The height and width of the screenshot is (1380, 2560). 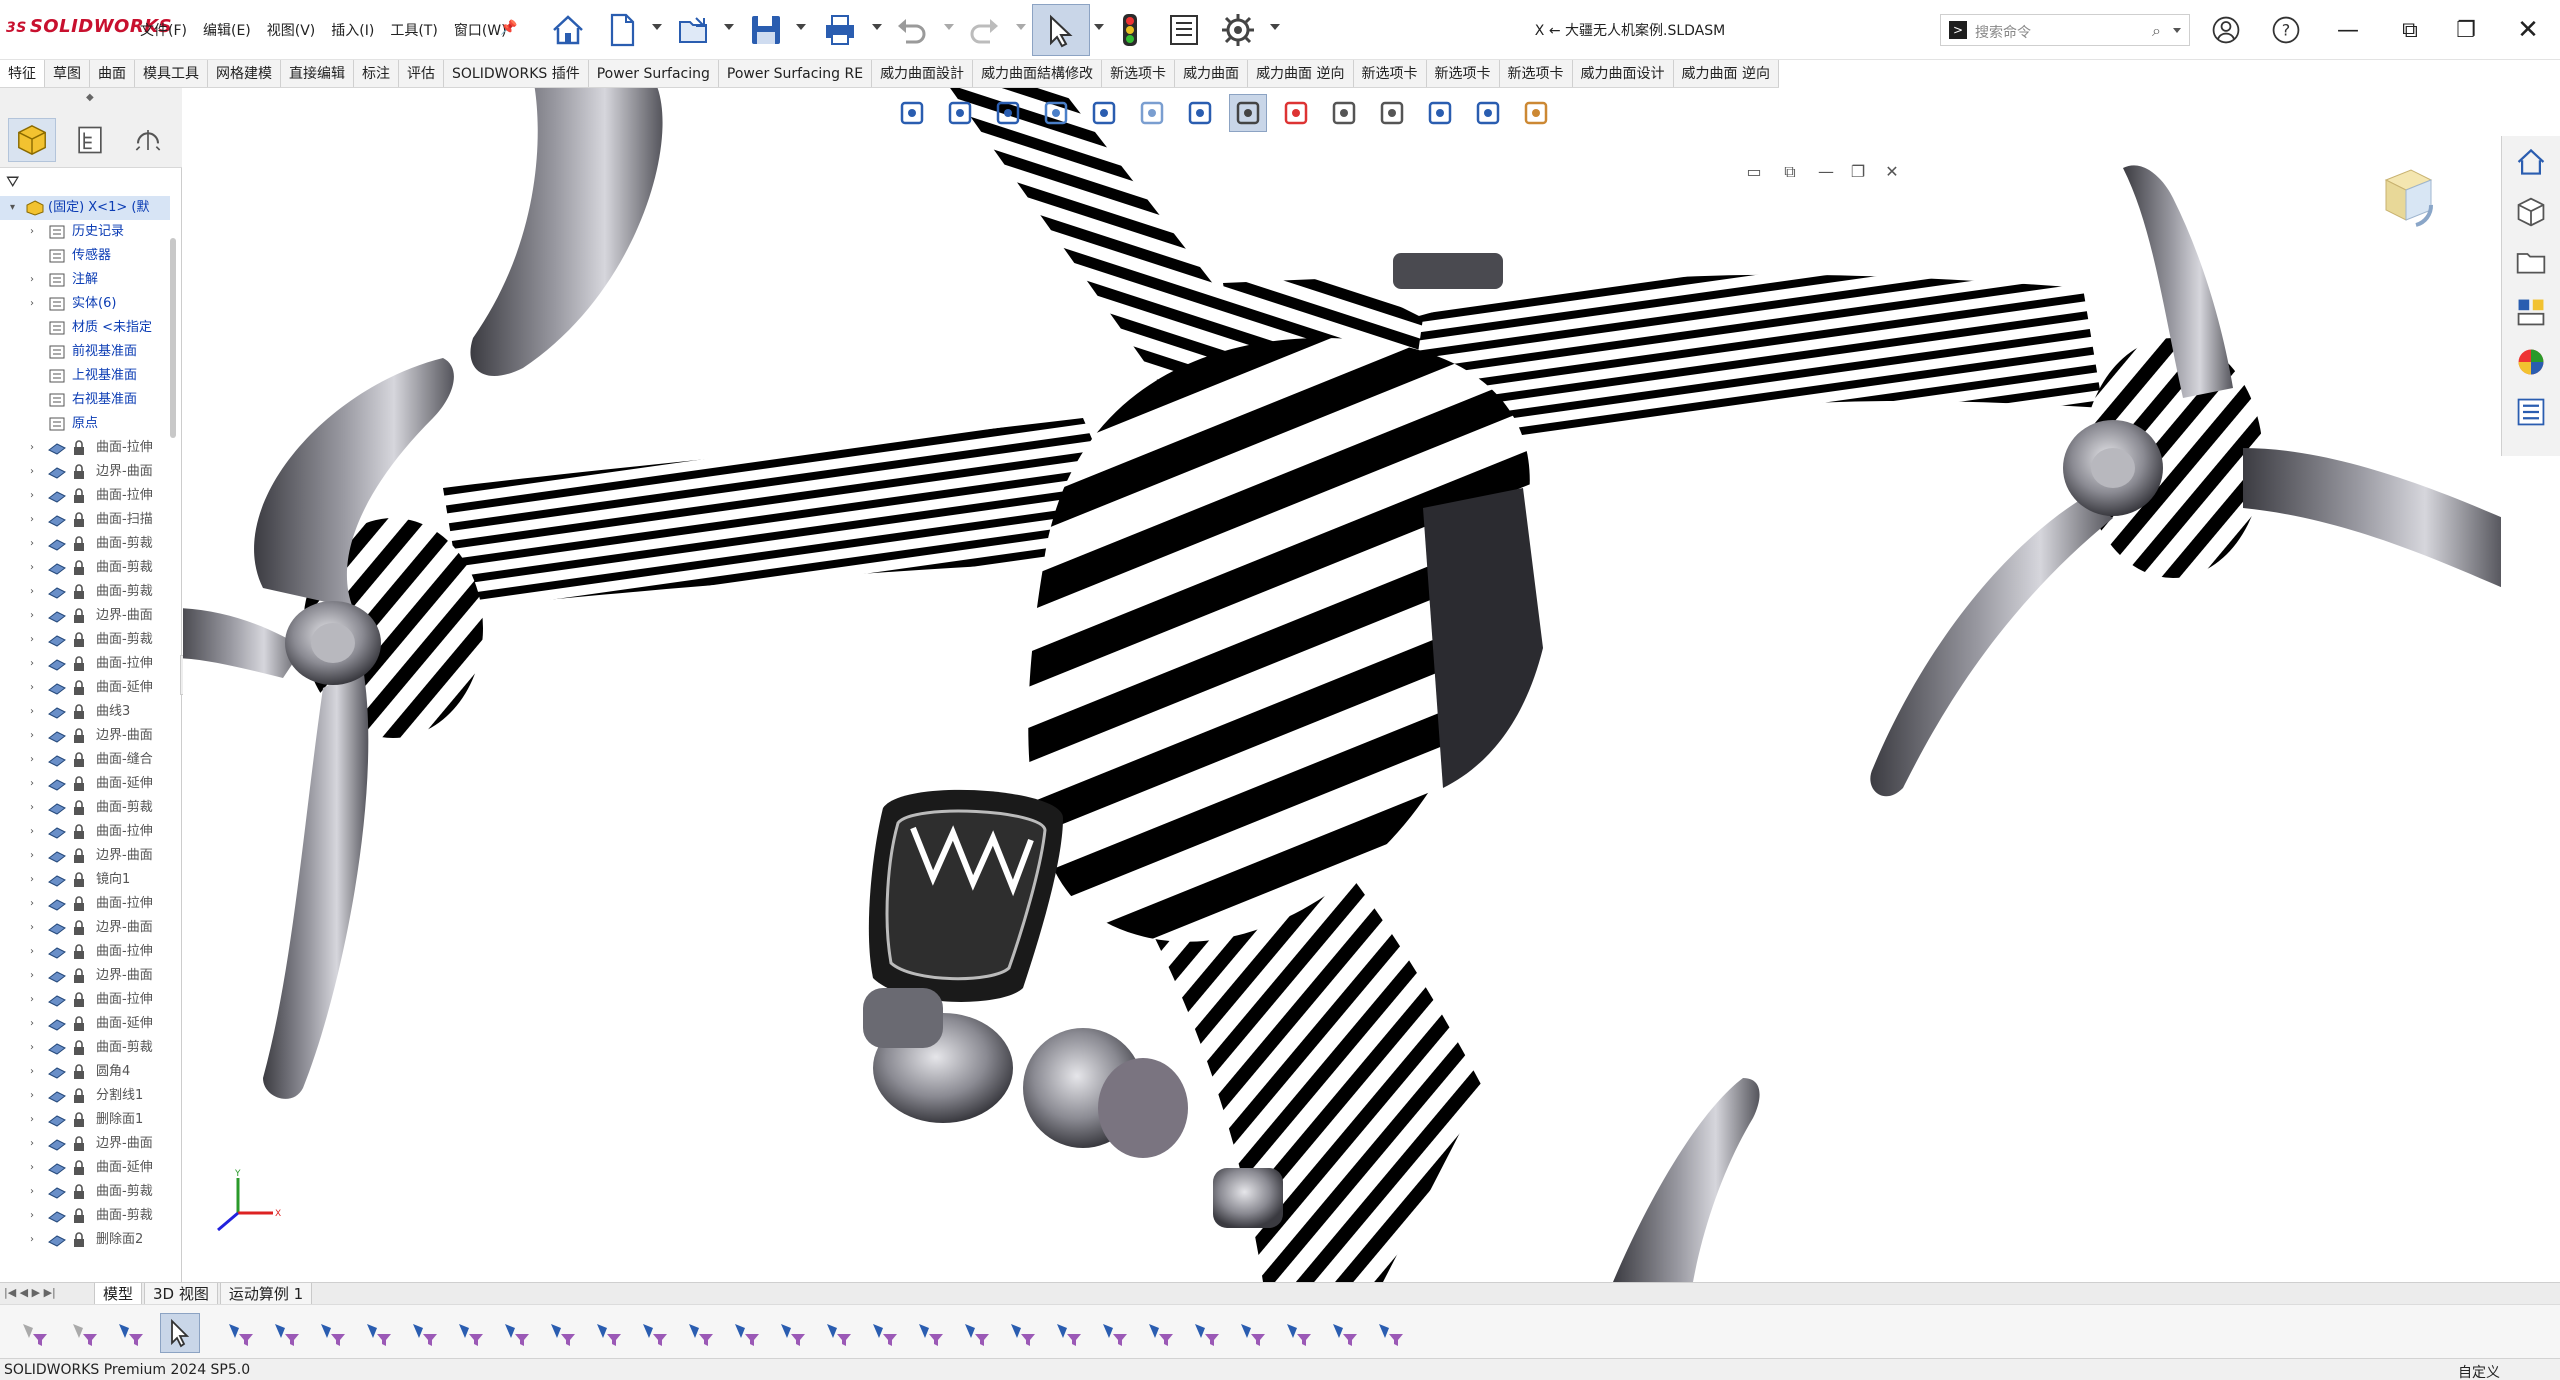 What do you see at coordinates (90, 140) in the screenshot?
I see `property-manager-tab` at bounding box center [90, 140].